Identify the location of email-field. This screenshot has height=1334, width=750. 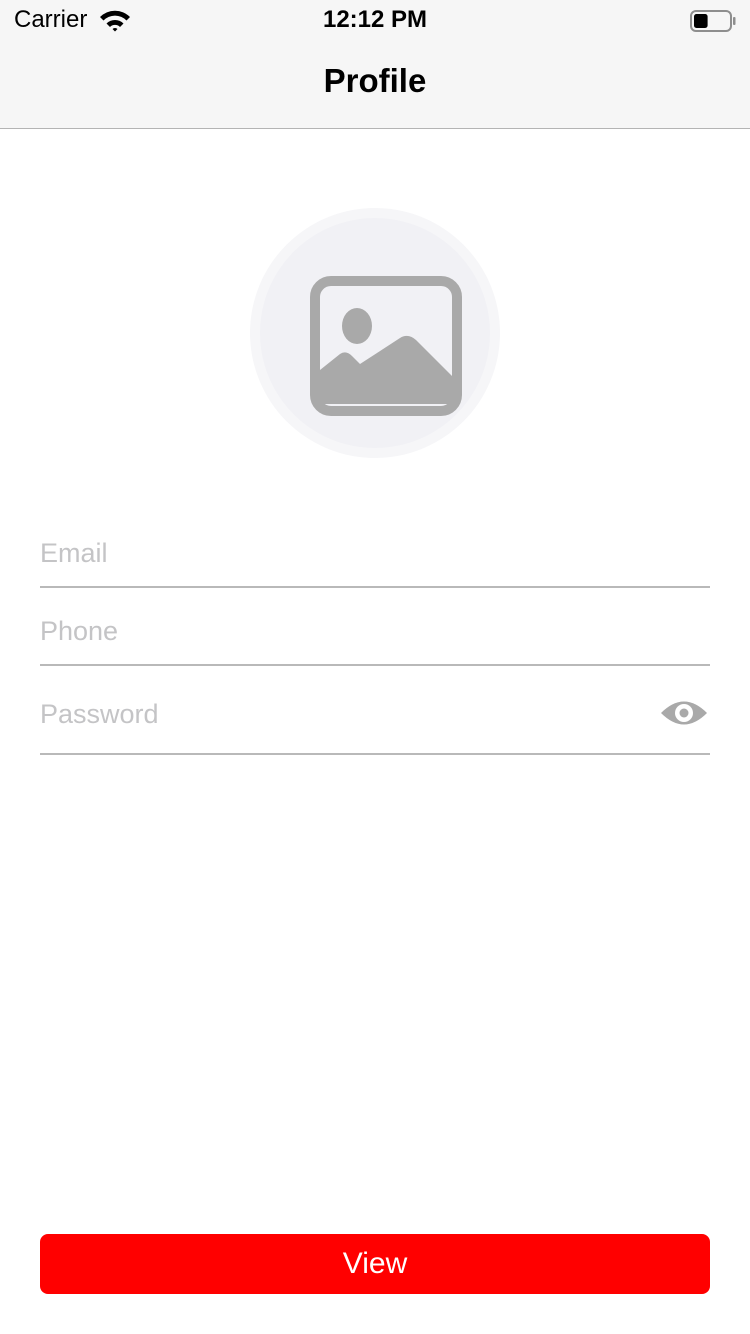
(375, 554).